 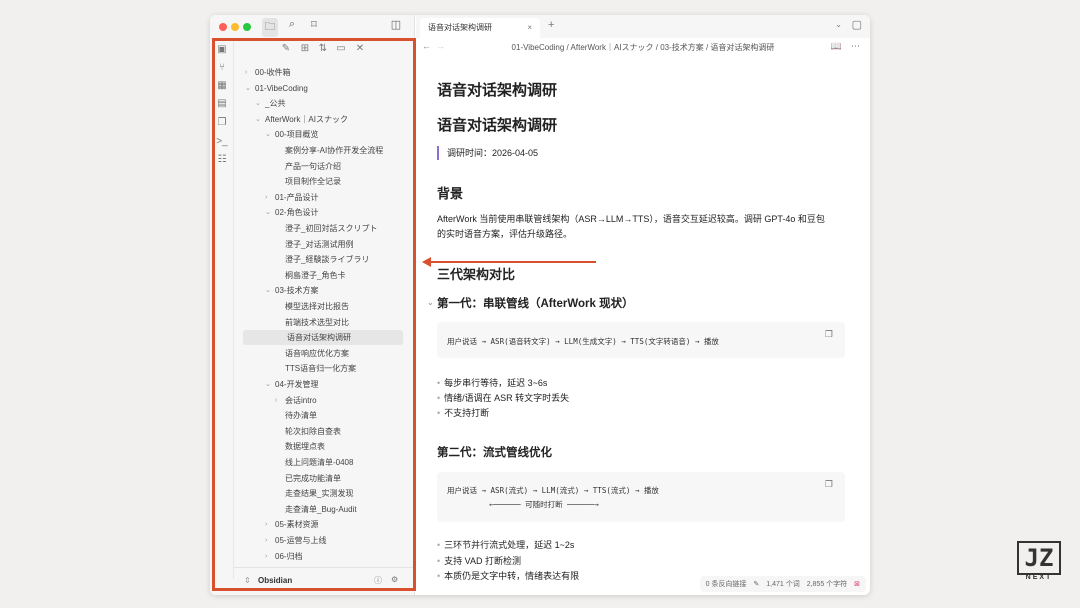 What do you see at coordinates (314, 24) in the screenshot?
I see `bookmark-icon: ⌑` at bounding box center [314, 24].